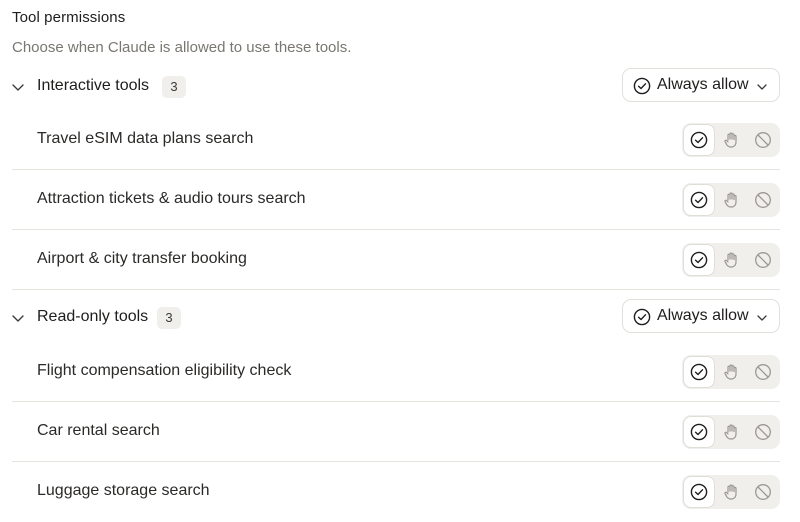 This screenshot has width=800, height=522. I want to click on group-label: Read-only tools, so click(93, 316).